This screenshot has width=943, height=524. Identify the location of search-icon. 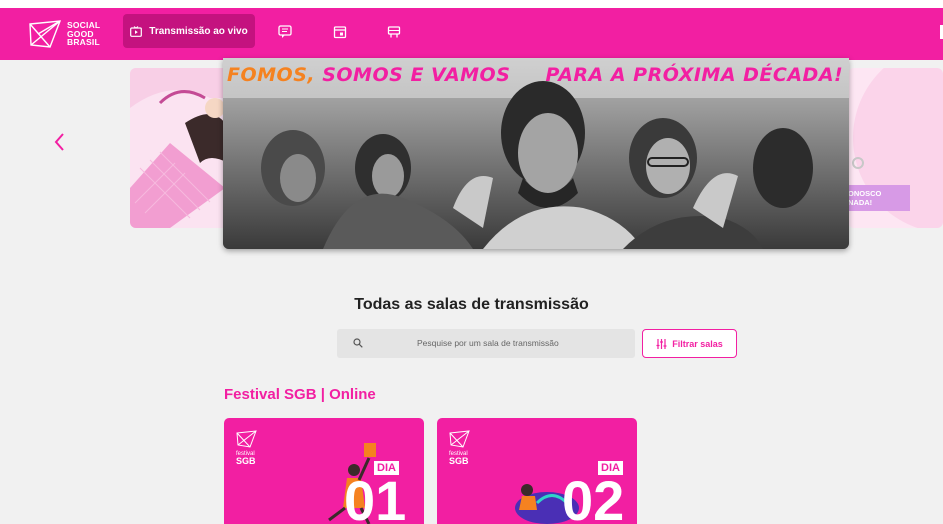
(358, 343).